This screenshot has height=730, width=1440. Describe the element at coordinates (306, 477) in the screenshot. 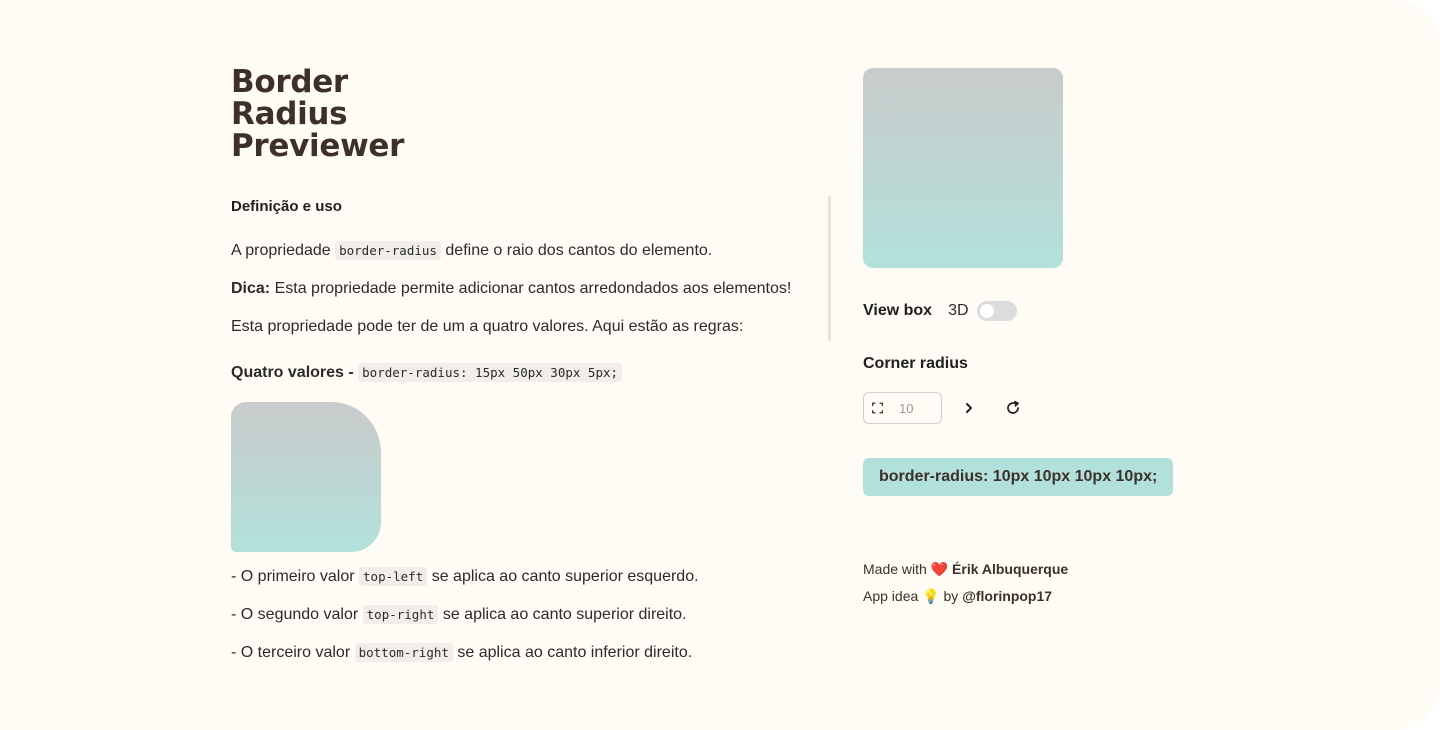

I see `example-radius-box` at that location.